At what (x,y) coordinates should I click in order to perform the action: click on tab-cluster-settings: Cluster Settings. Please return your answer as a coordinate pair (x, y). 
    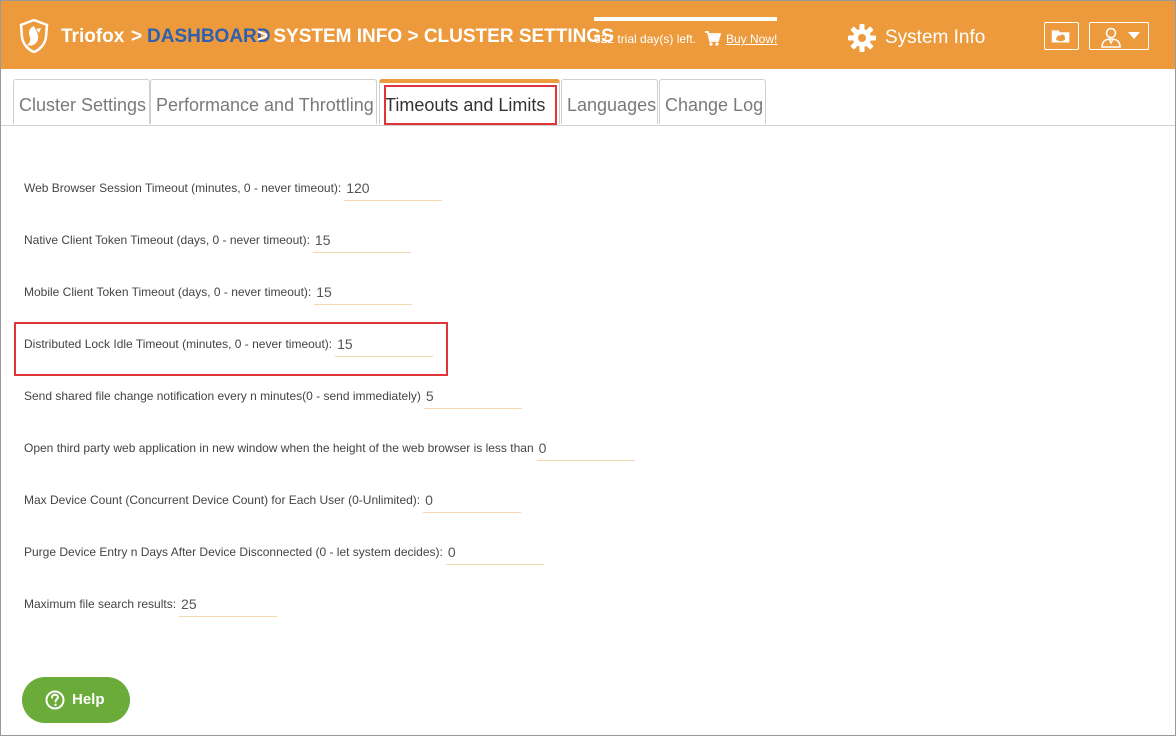
    Looking at the image, I should click on (81, 101).